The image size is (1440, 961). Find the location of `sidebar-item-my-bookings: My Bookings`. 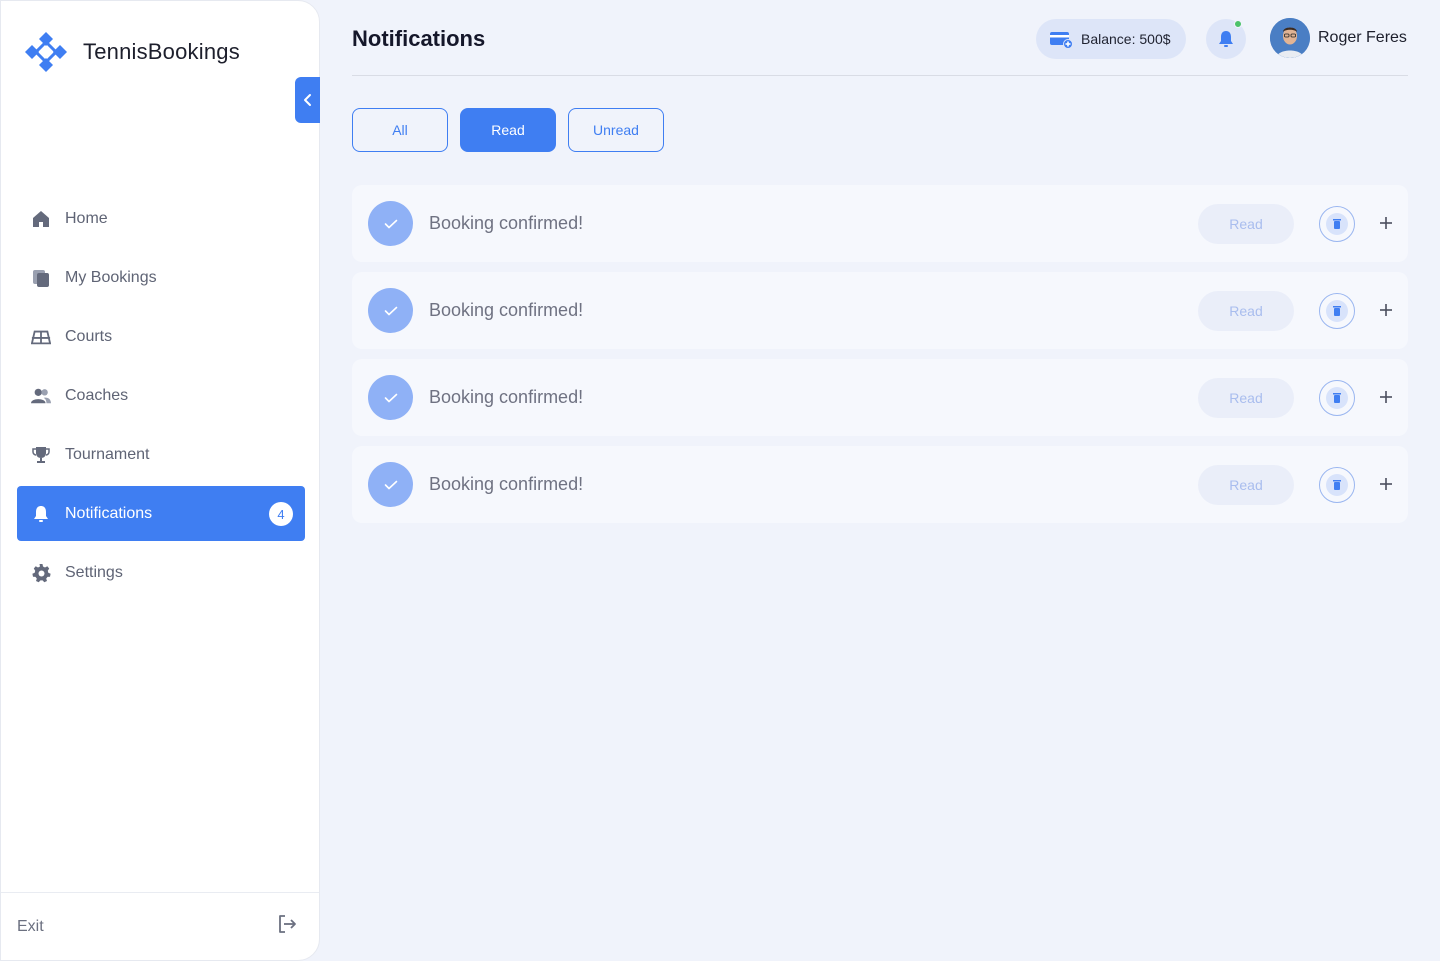

sidebar-item-my-bookings: My Bookings is located at coordinates (161, 277).